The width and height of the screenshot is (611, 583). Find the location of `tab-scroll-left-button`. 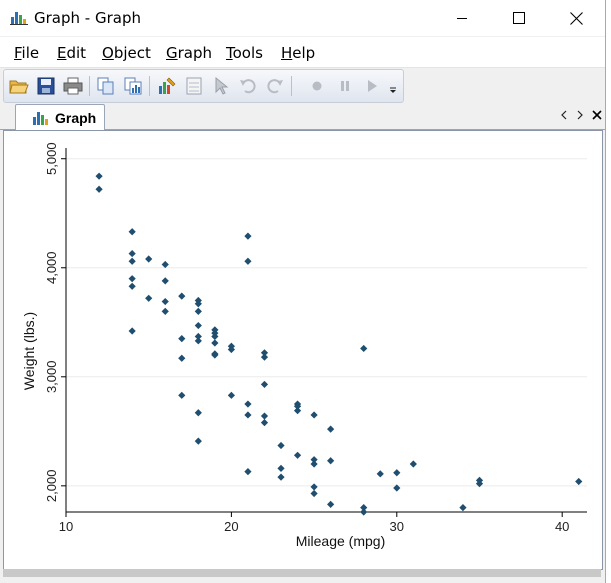

tab-scroll-left-button is located at coordinates (564, 115).